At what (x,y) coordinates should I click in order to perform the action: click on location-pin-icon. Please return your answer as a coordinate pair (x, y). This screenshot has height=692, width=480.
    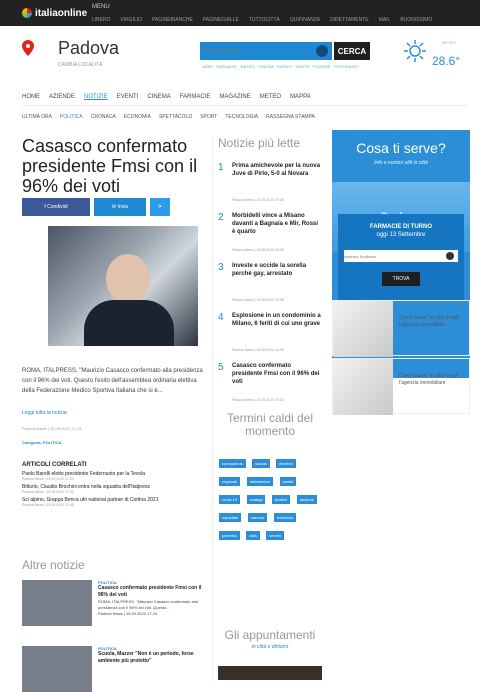
    Looking at the image, I should click on (28, 48).